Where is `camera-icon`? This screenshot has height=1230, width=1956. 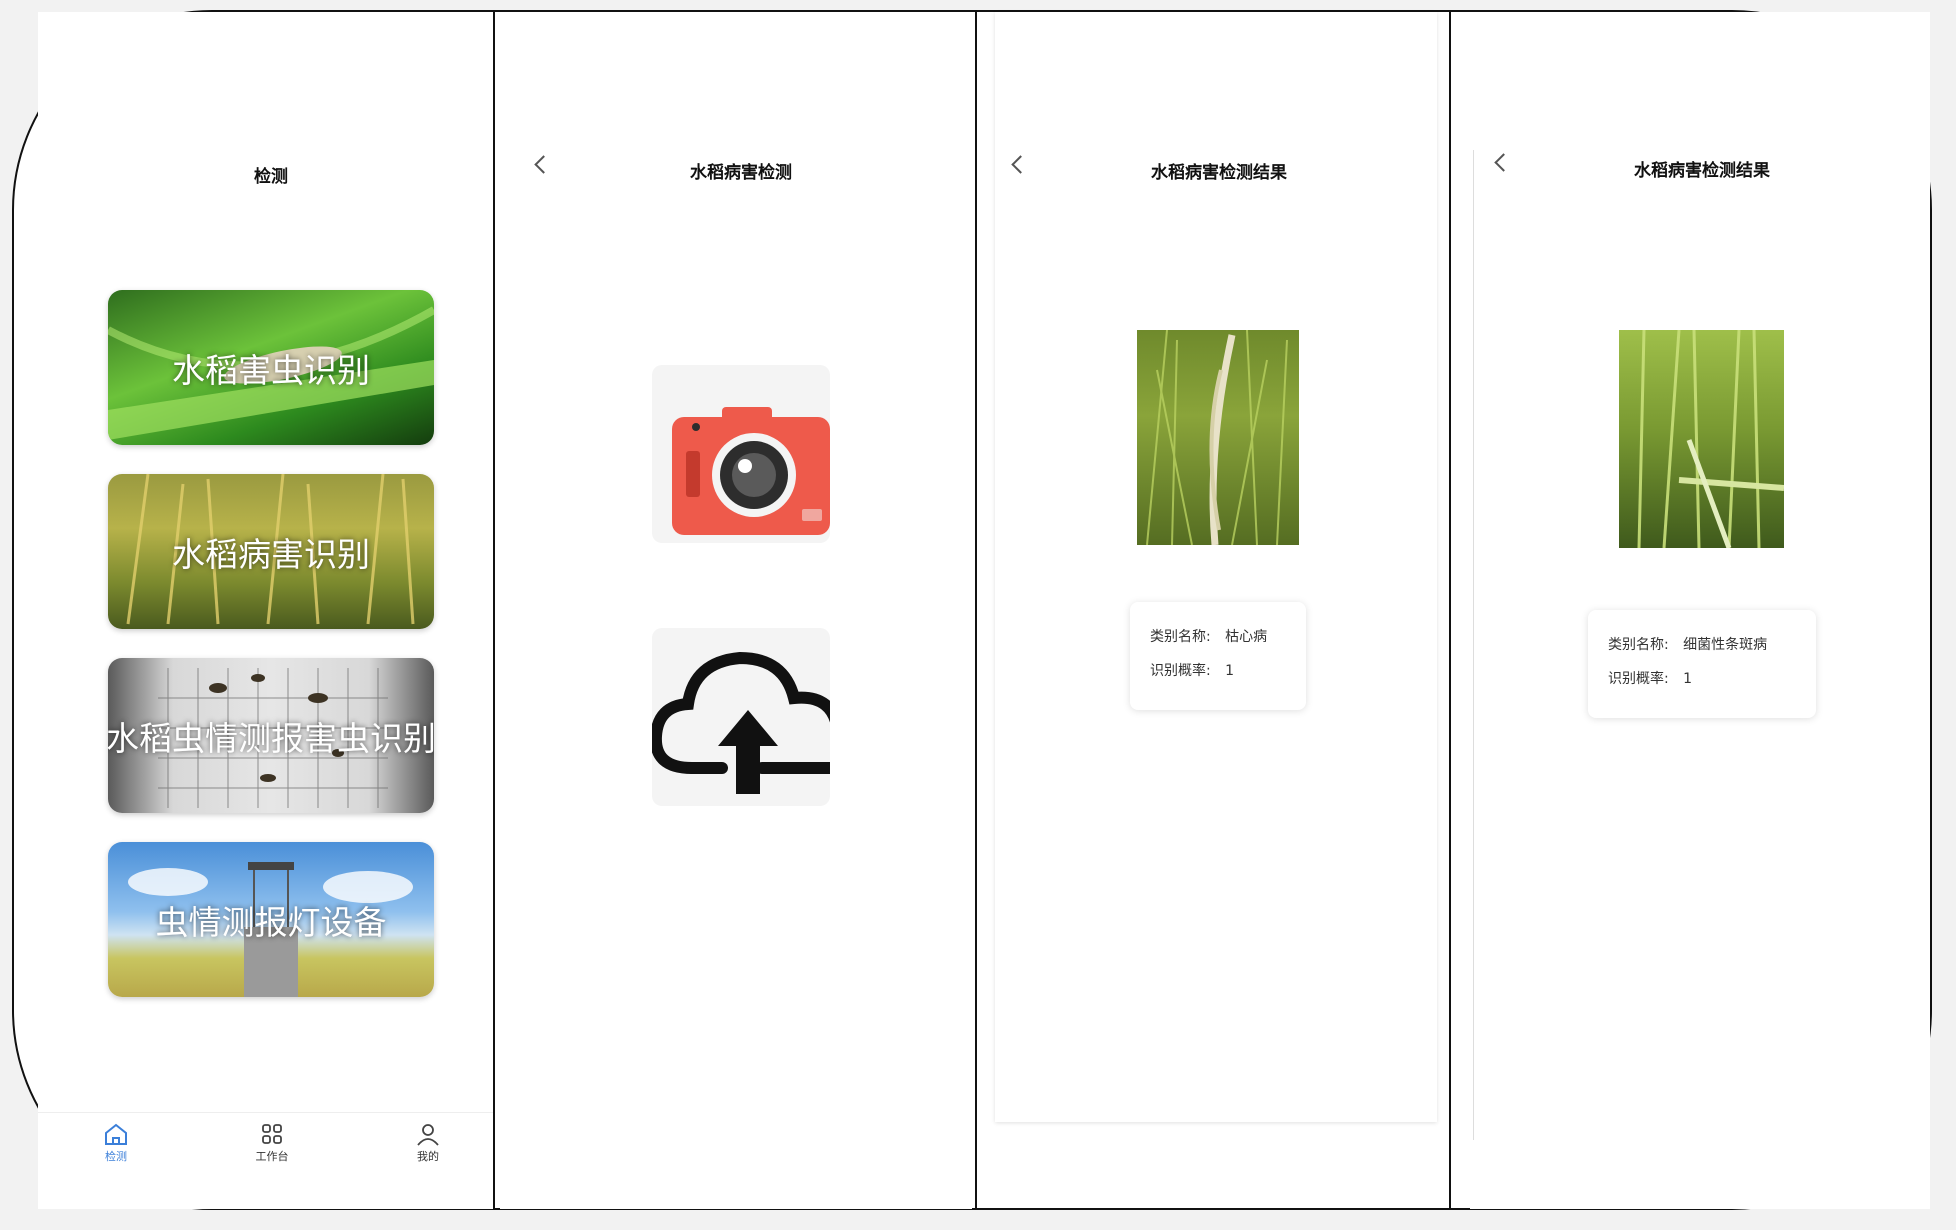 camera-icon is located at coordinates (751, 471).